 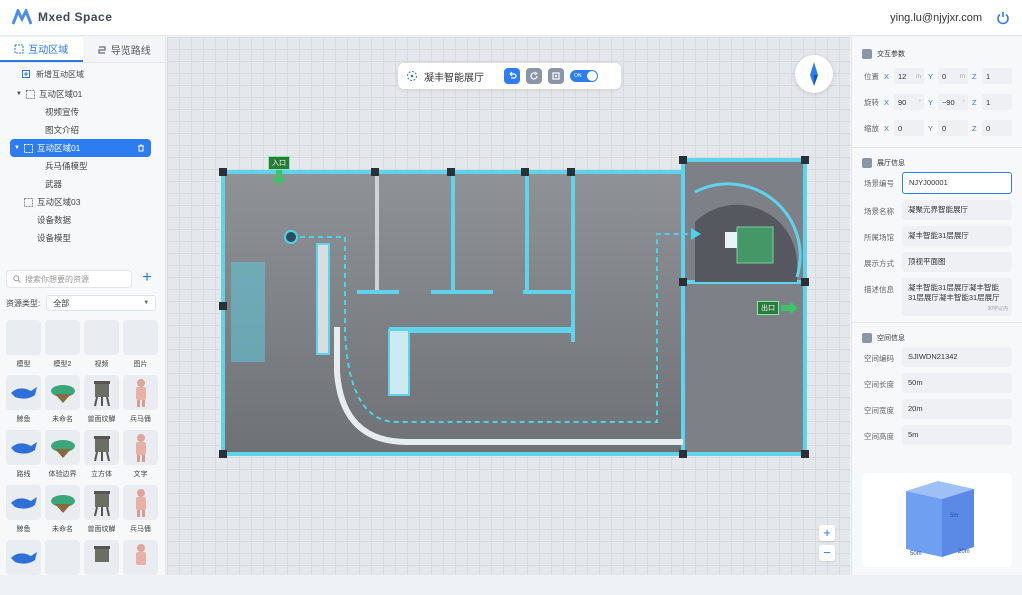 I want to click on zoom-in-button: +, so click(x=827, y=533).